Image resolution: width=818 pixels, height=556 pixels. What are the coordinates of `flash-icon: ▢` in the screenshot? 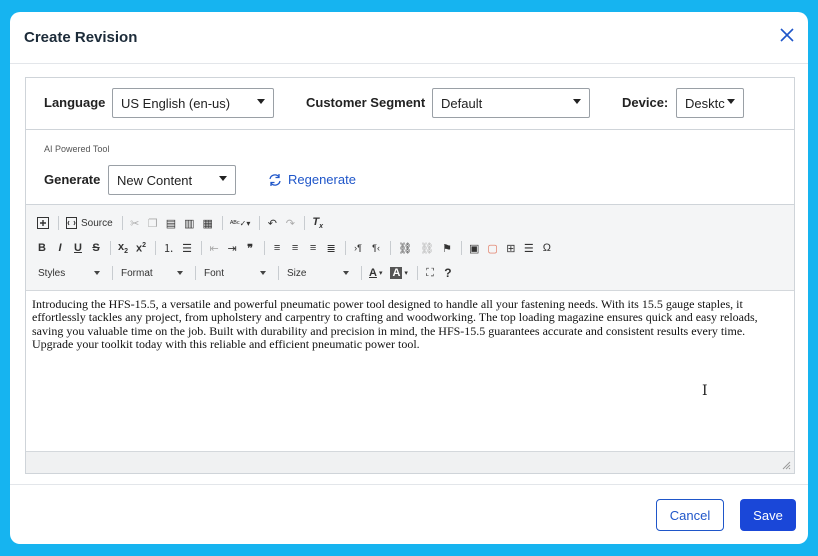 It's located at (492, 248).